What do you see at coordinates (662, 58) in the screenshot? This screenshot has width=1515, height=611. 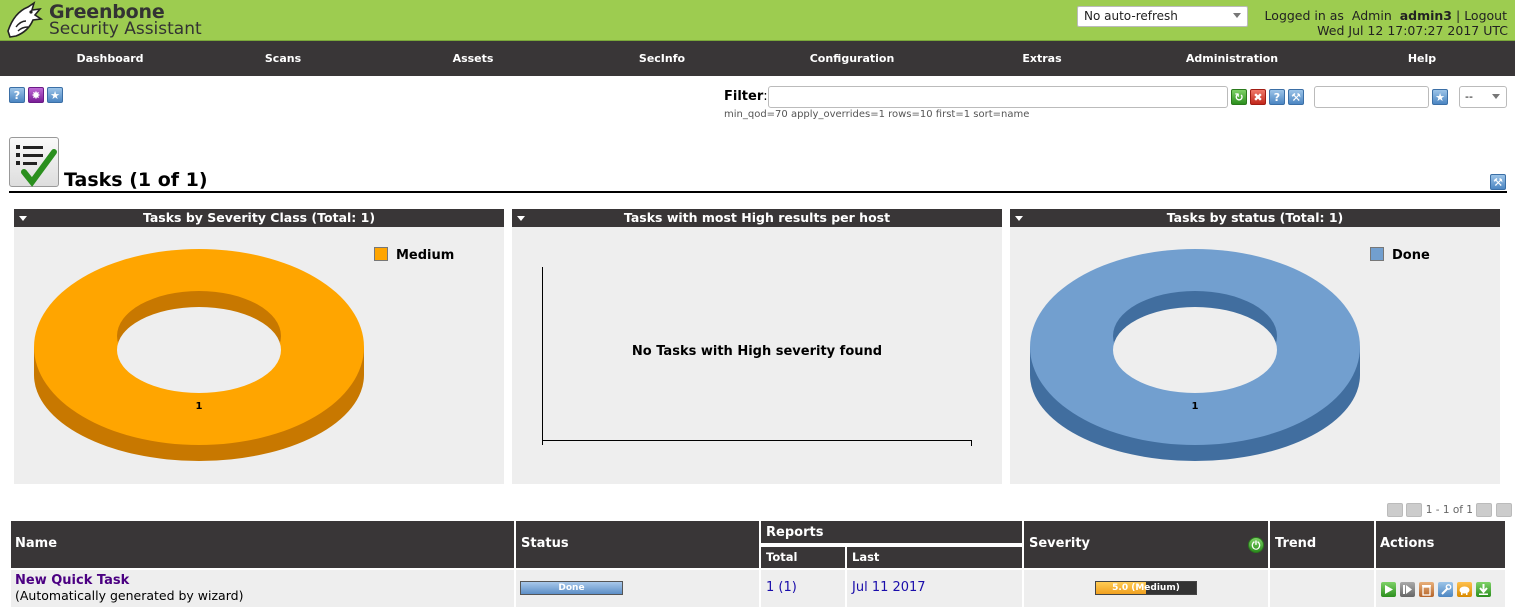 I see `nav-secinfo: SecInfo` at bounding box center [662, 58].